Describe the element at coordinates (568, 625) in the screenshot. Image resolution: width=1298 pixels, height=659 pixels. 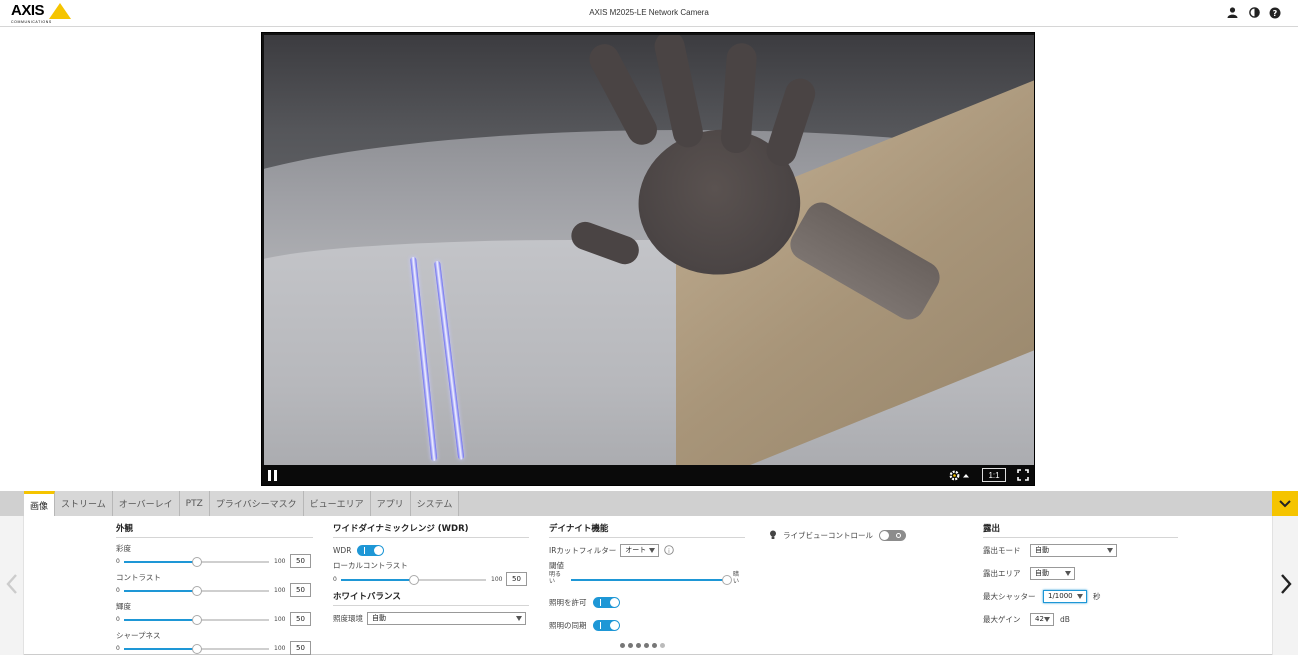
I see `sync-light-label: 照明の同期` at that location.